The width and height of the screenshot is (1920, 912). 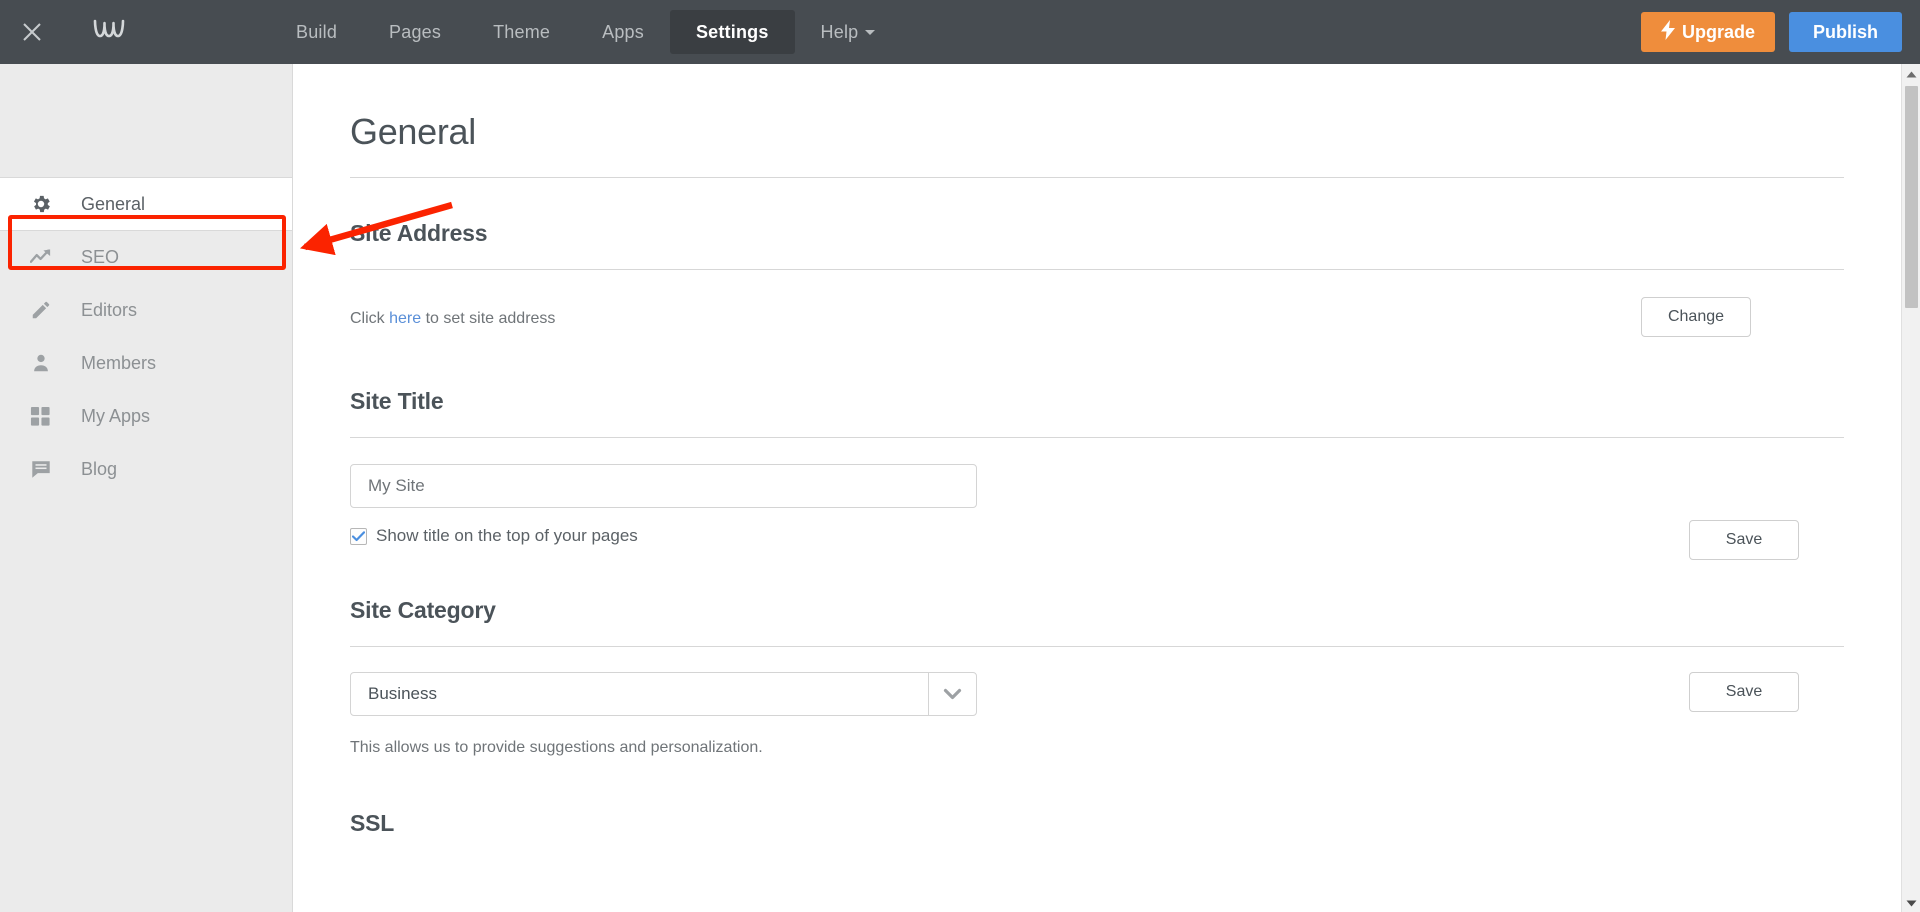 What do you see at coordinates (116, 415) in the screenshot?
I see `sidebar-item-label: My Apps` at bounding box center [116, 415].